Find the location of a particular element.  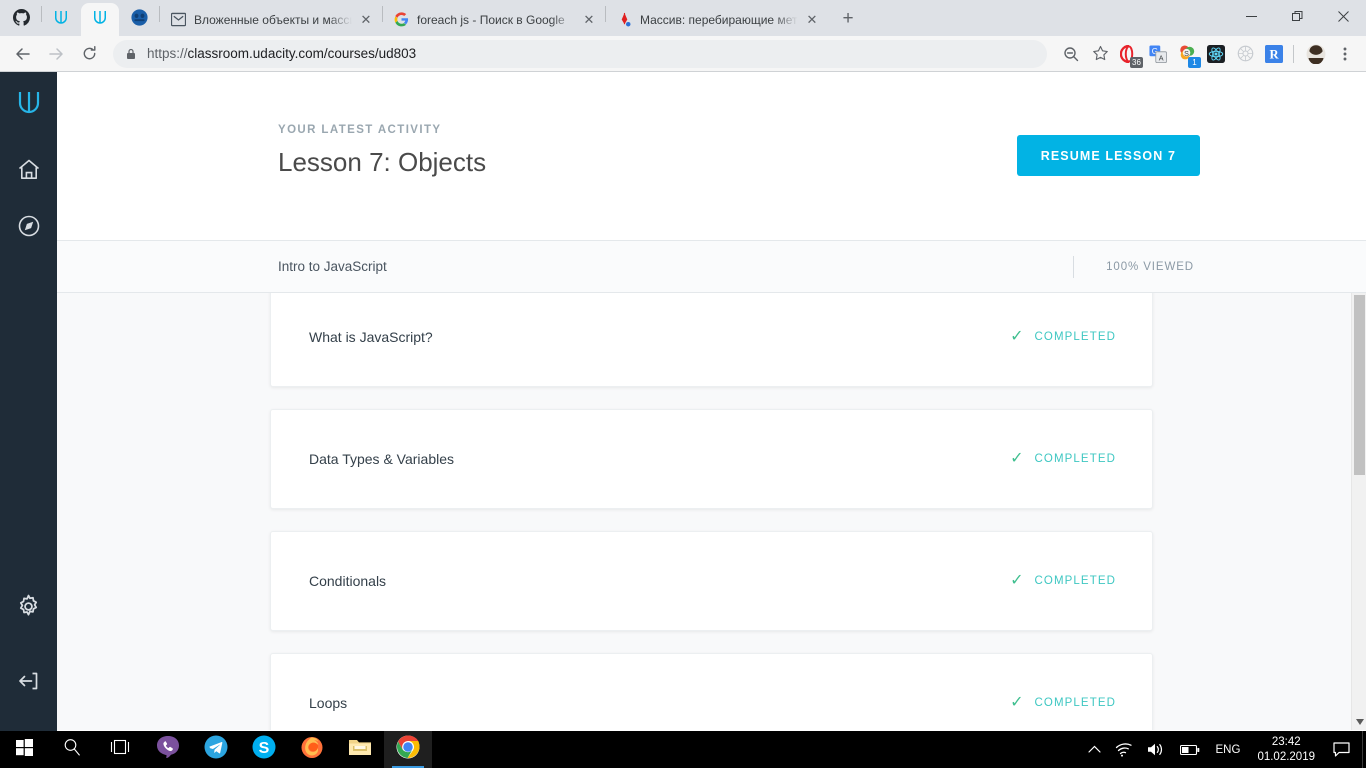

udacity-sidebar is located at coordinates (28, 401).